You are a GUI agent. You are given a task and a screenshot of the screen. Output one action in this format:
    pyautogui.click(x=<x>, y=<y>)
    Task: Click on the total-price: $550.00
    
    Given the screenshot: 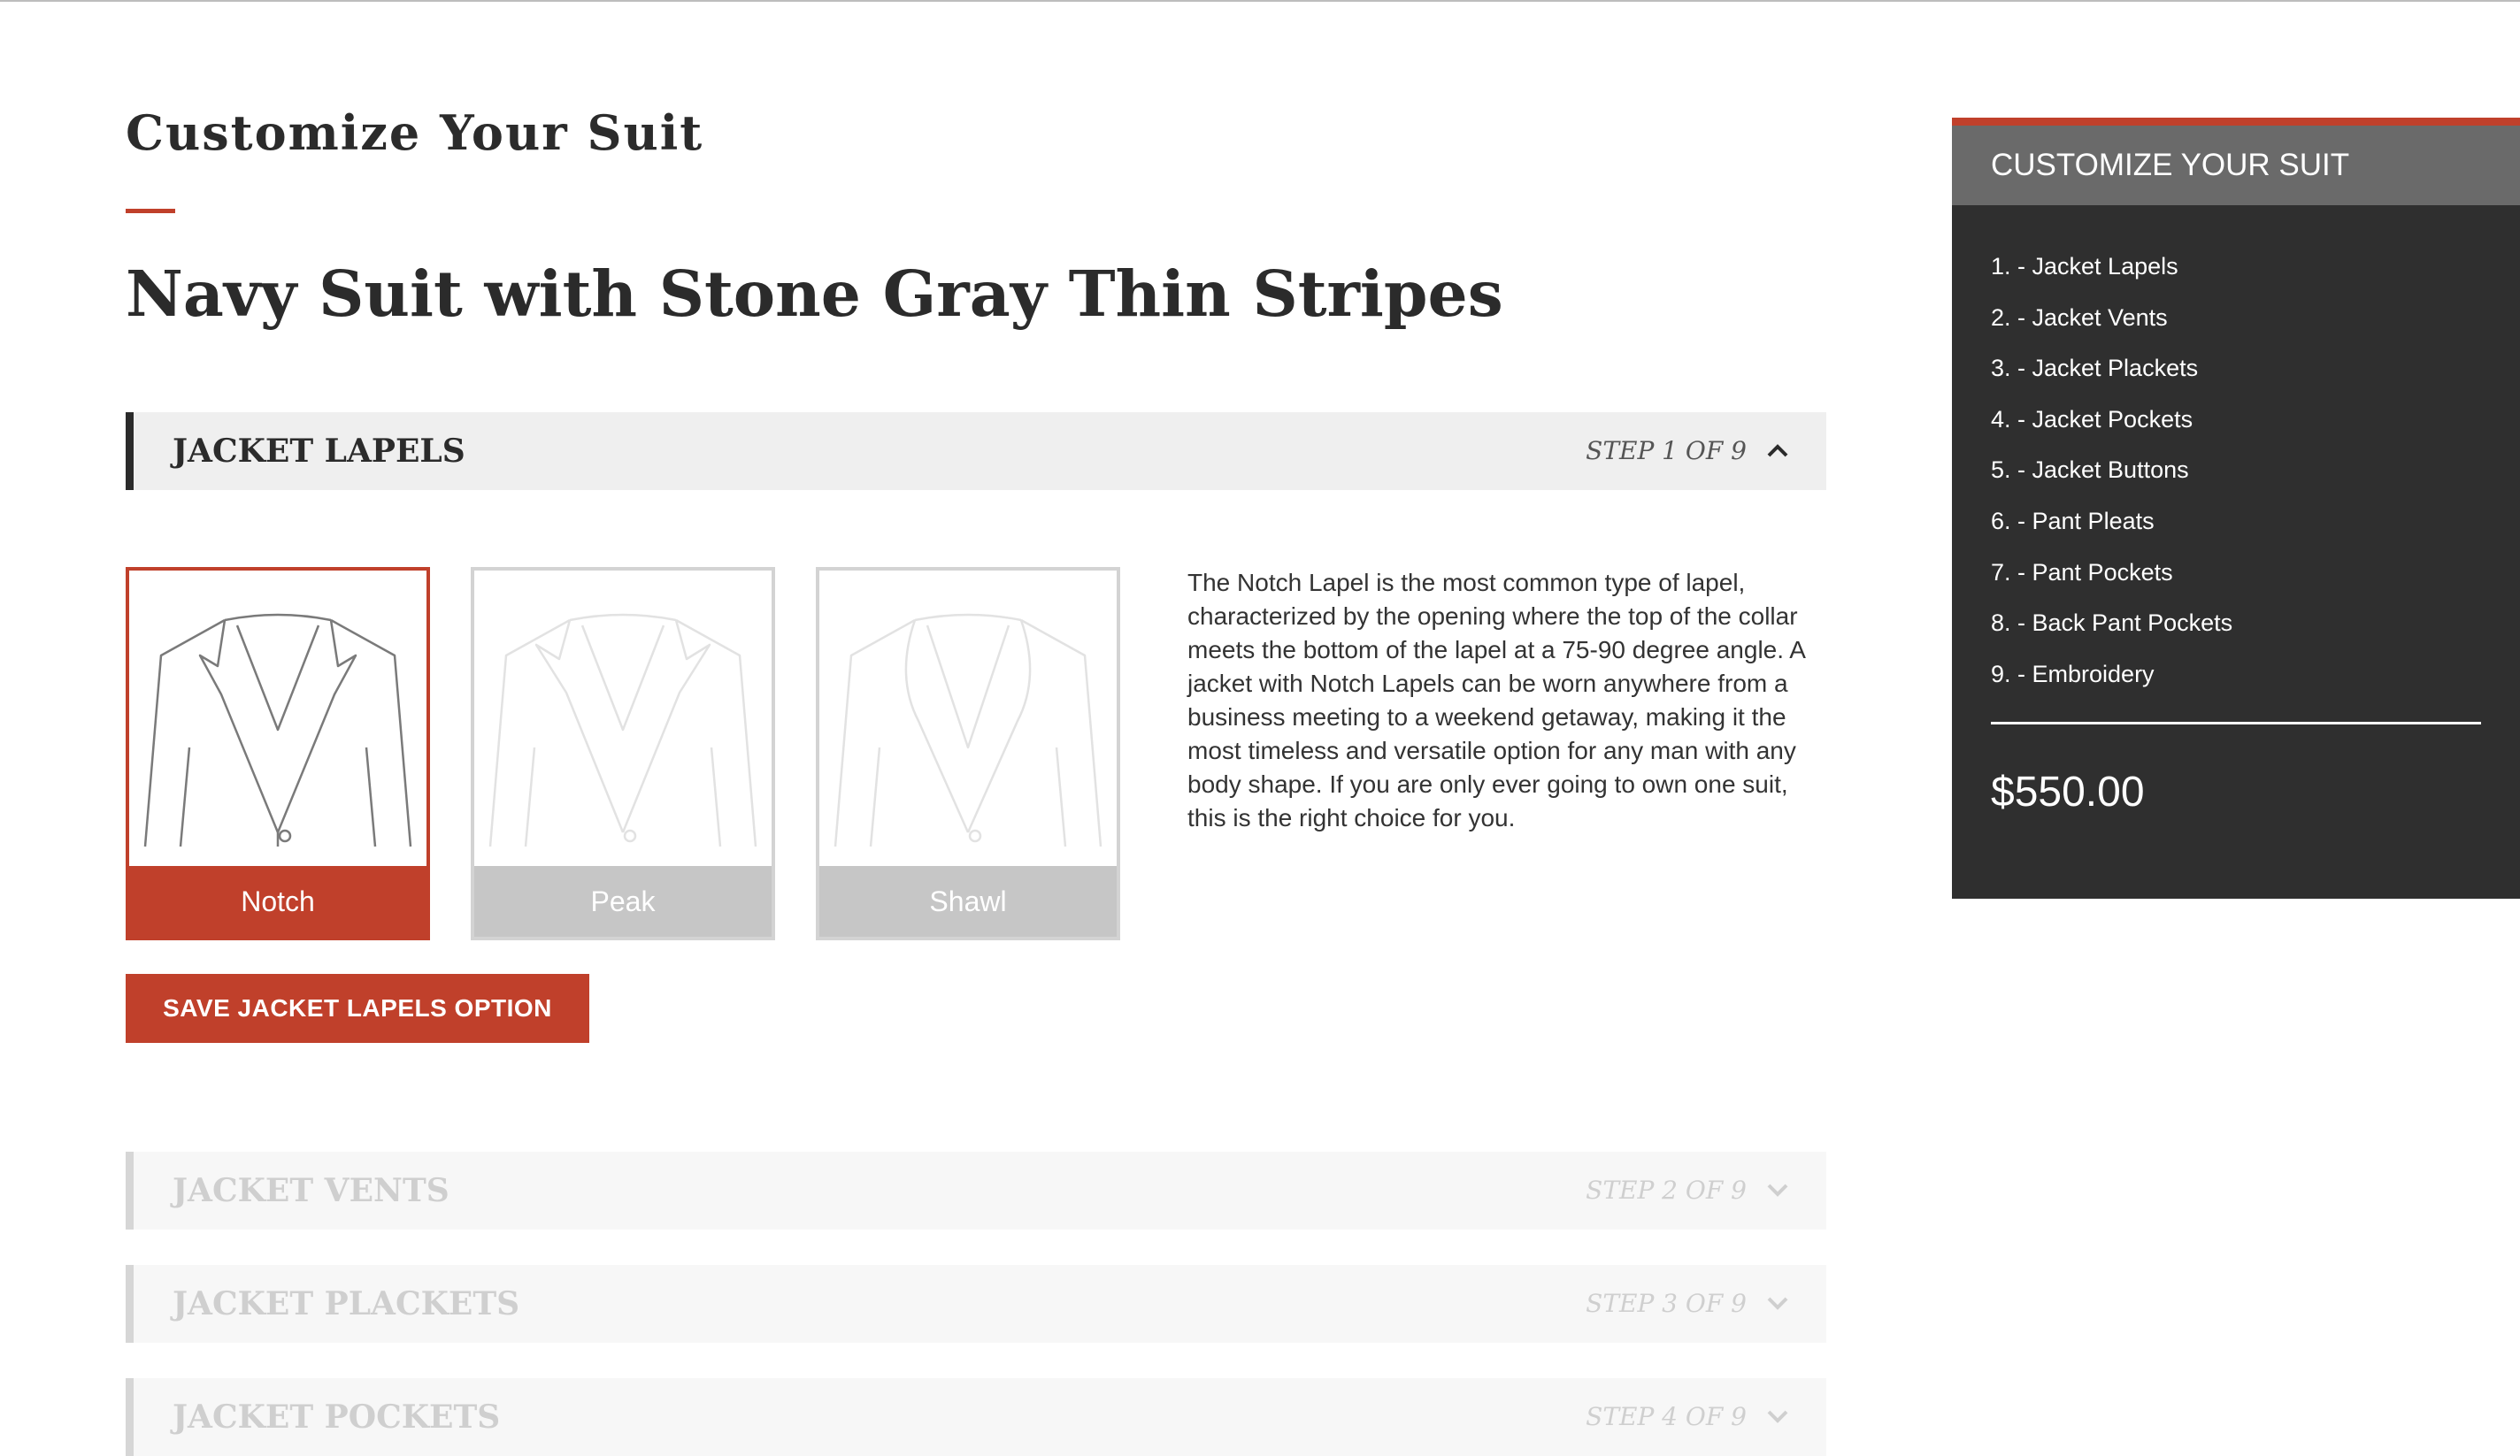 What is the action you would take?
    pyautogui.click(x=2068, y=792)
    